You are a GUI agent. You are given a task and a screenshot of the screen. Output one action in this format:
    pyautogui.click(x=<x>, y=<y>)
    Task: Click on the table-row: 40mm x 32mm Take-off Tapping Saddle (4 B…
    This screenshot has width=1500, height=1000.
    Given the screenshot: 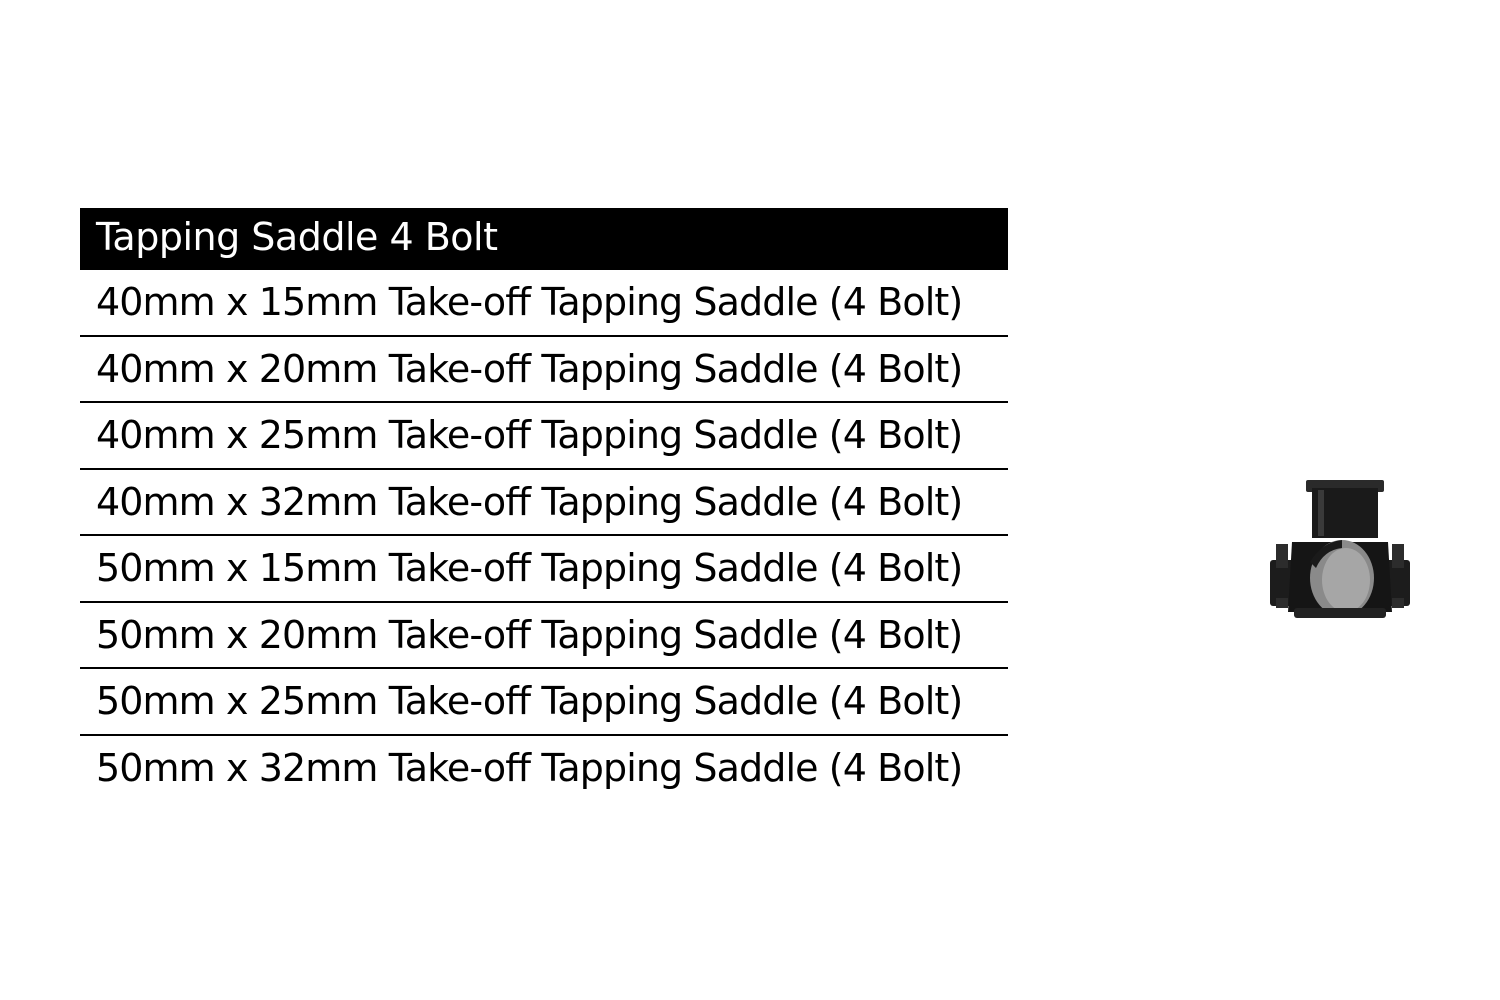 What is the action you would take?
    pyautogui.click(x=544, y=503)
    